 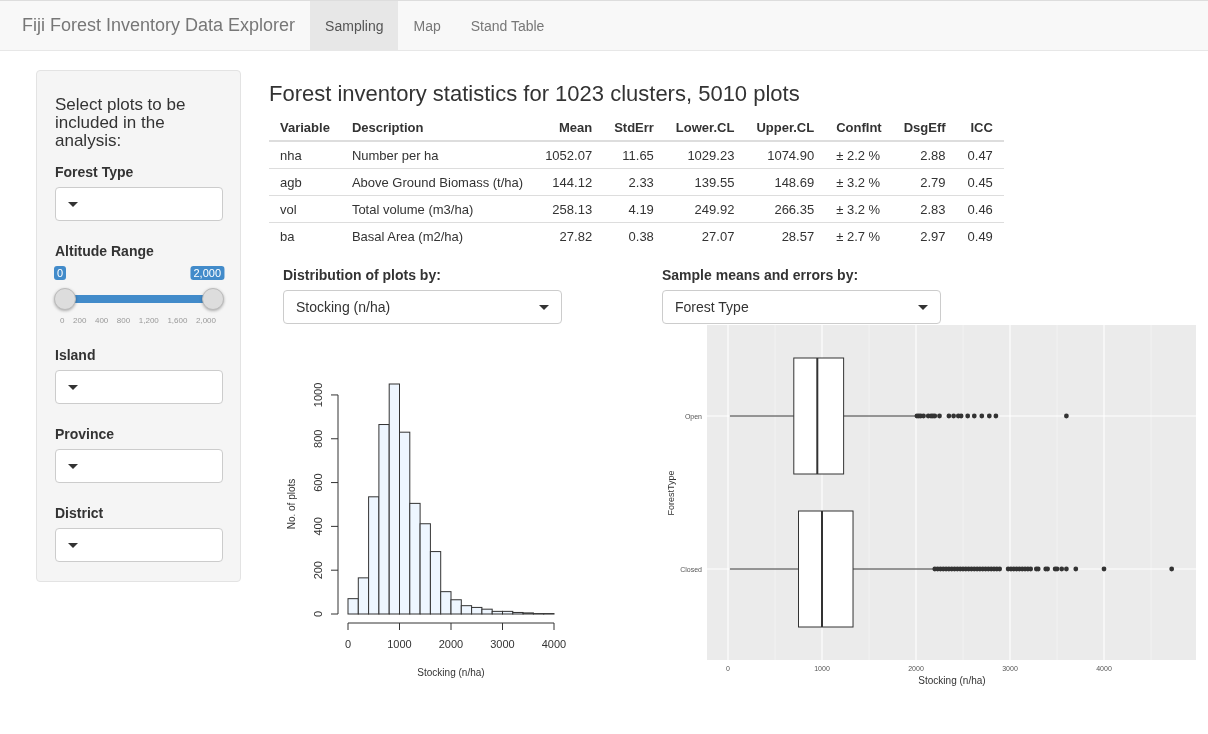 I want to click on tick-label: 2,000, so click(x=205, y=320).